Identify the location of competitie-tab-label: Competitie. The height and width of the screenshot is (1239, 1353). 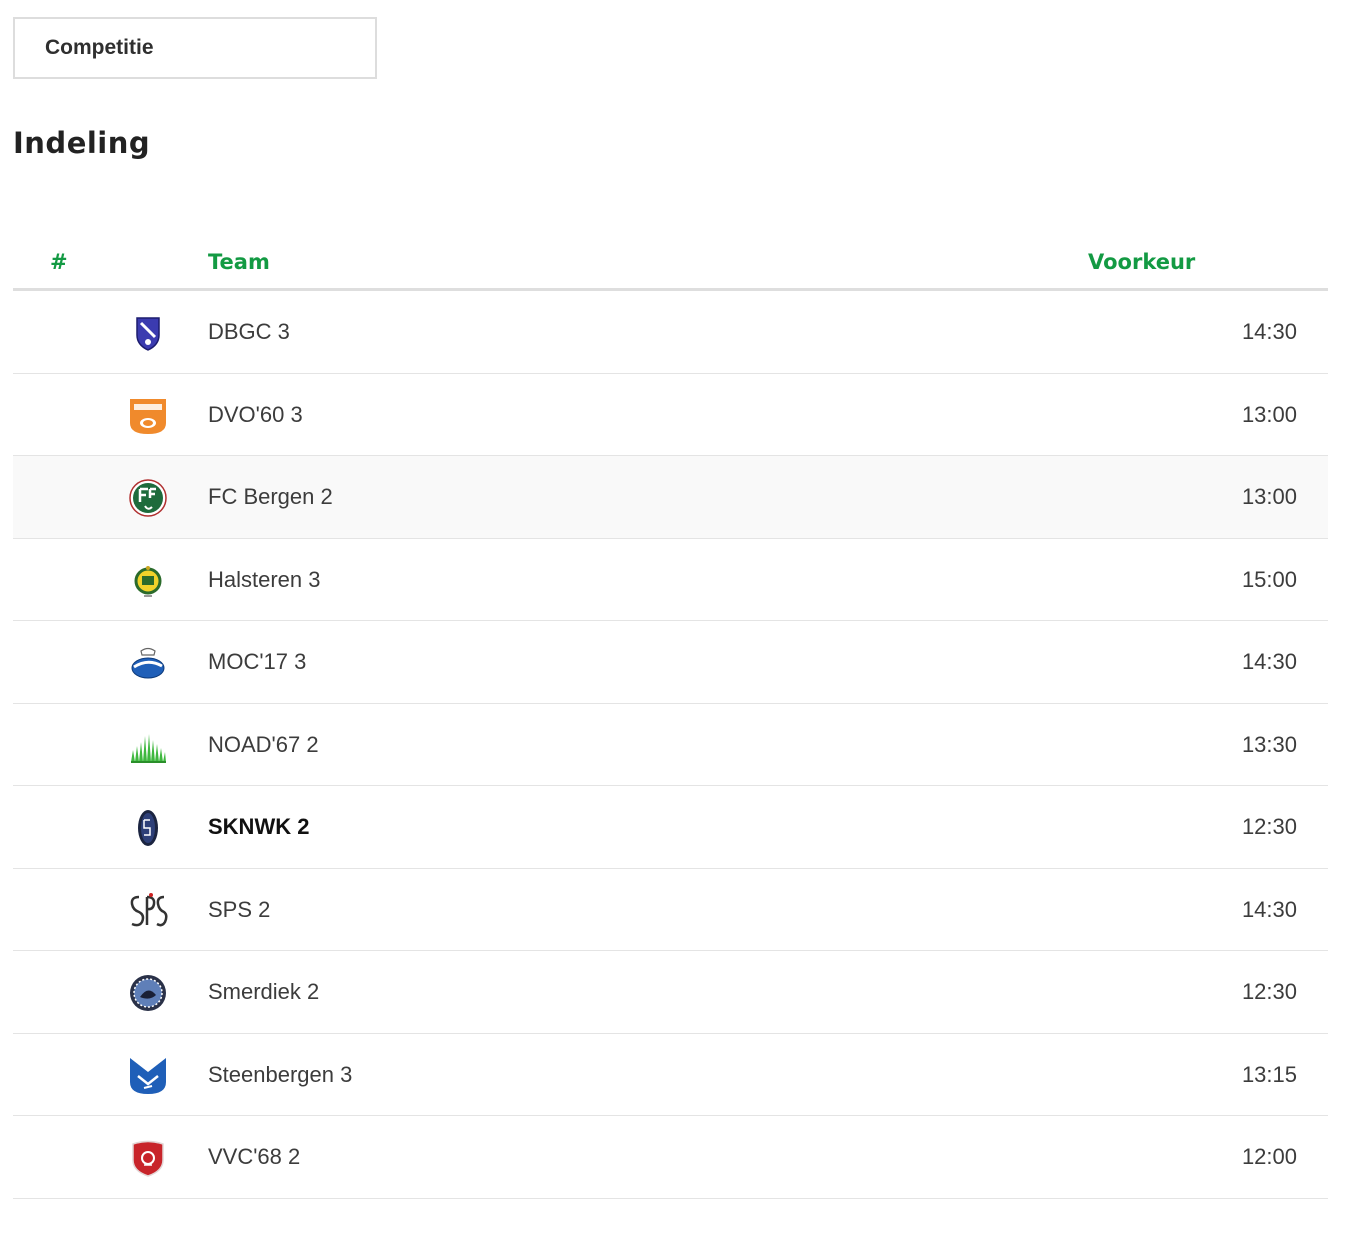
(99, 47).